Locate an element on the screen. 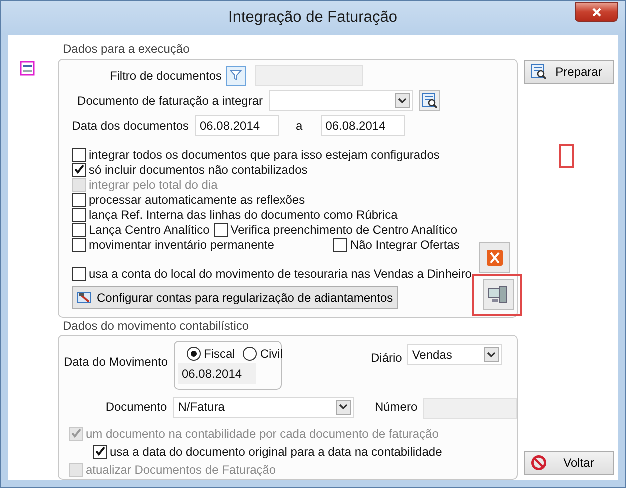  field-label: Filtro de documentos is located at coordinates (165, 75).